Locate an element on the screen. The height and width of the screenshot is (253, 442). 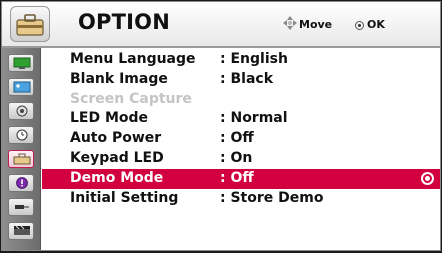
3d-glasses-icon is located at coordinates (21, 231).